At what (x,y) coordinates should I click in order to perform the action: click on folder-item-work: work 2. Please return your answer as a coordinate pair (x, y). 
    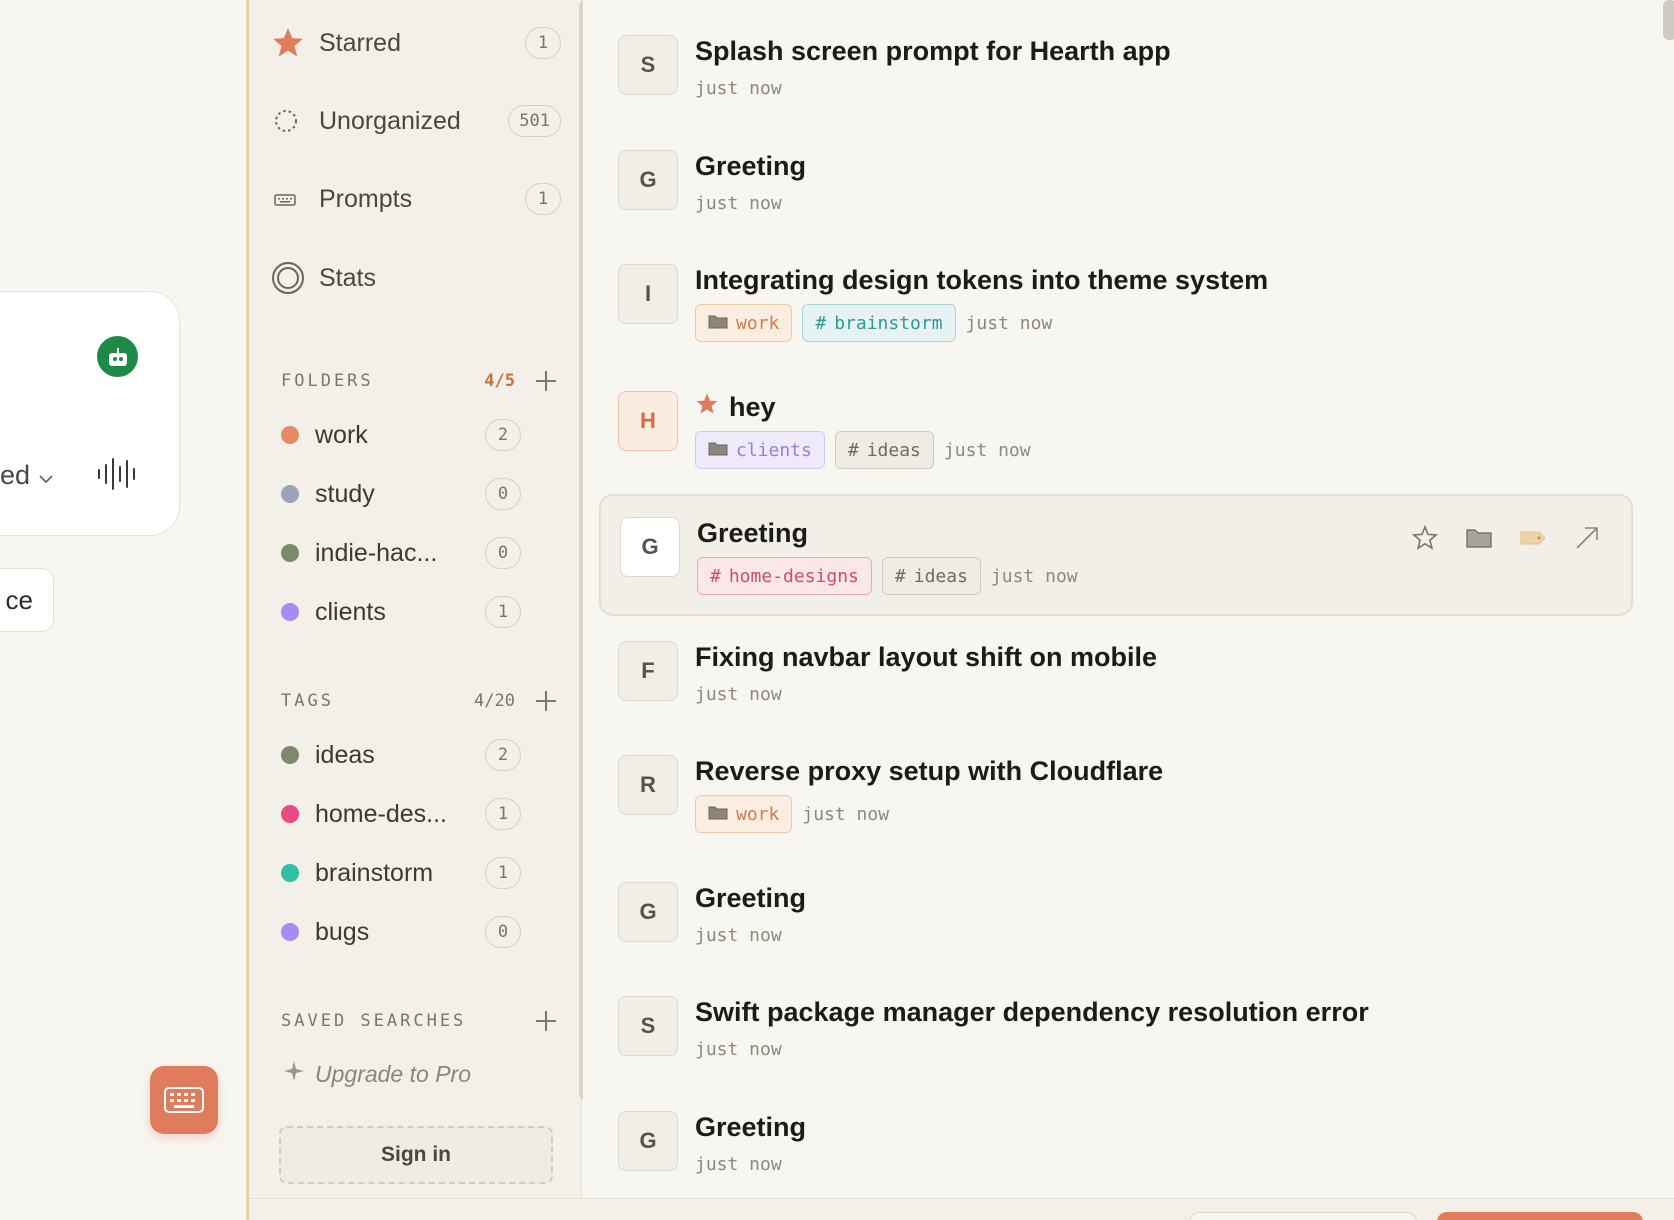
    Looking at the image, I should click on (401, 435).